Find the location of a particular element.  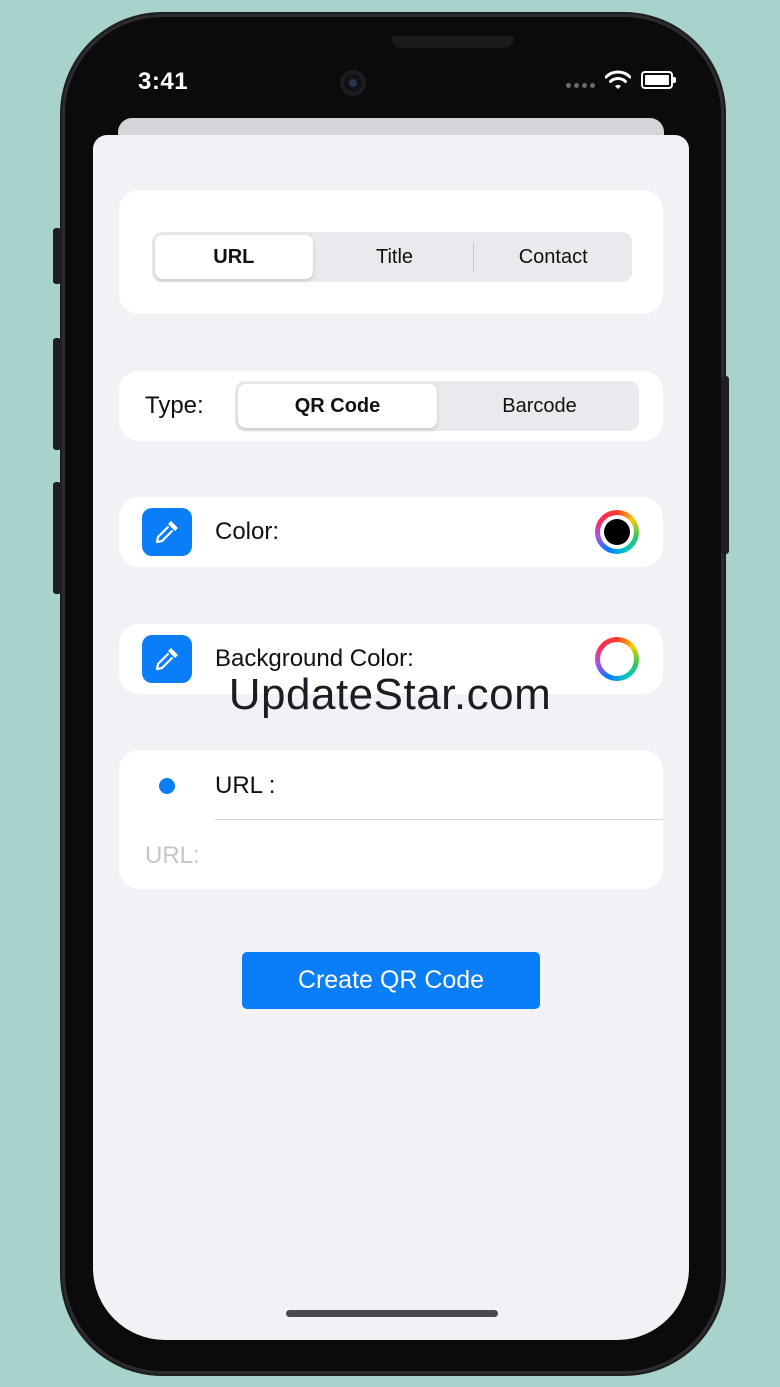

background-color-swatch is located at coordinates (617, 659).